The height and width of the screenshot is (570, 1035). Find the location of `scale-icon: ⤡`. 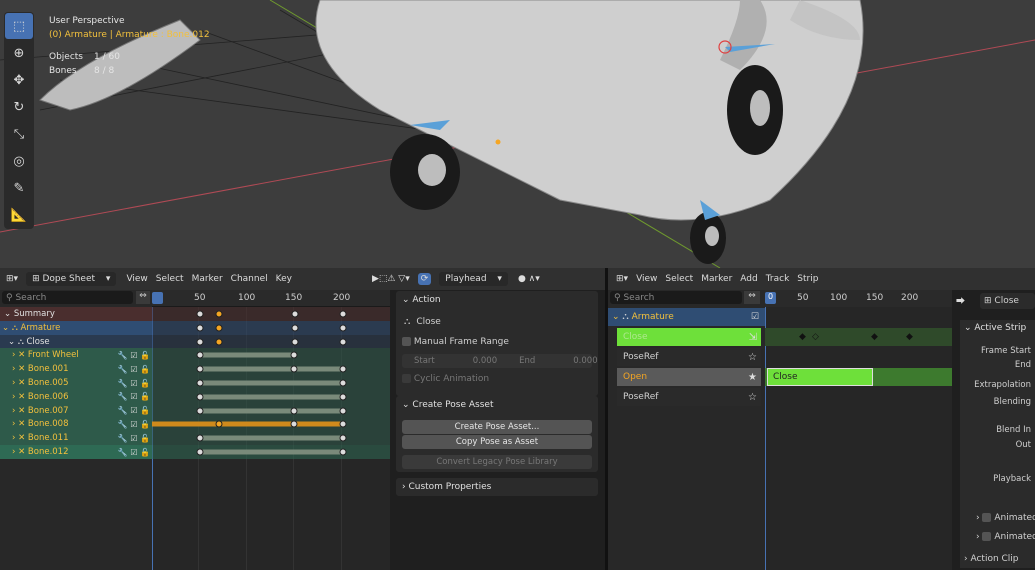

scale-icon: ⤡ is located at coordinates (19, 134).